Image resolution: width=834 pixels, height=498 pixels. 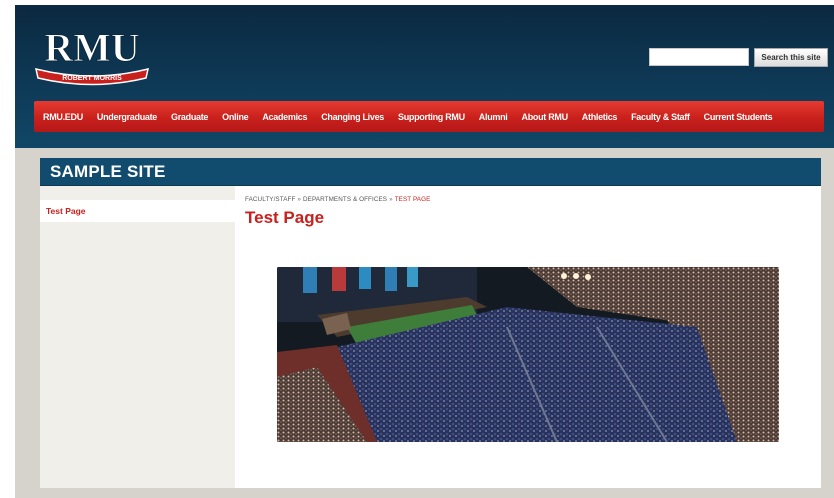 I want to click on breadcrumb-link-faculty-staff: FACULTY/STAFF, so click(x=270, y=199).